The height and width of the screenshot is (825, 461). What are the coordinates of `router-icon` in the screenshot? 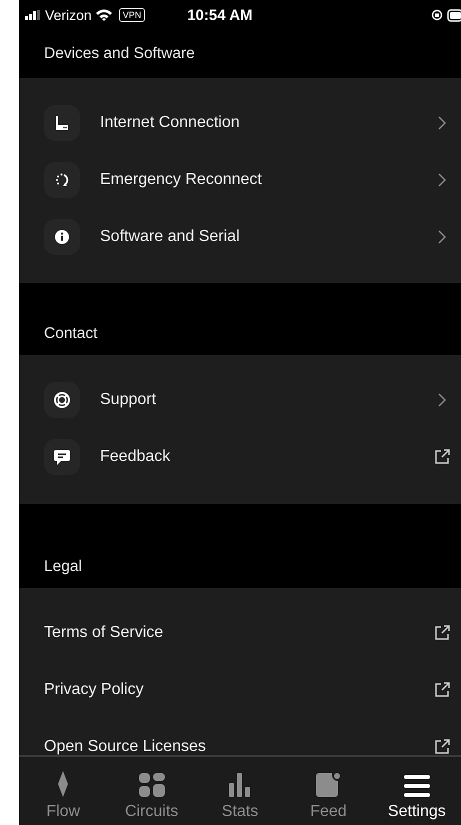 It's located at (62, 122).